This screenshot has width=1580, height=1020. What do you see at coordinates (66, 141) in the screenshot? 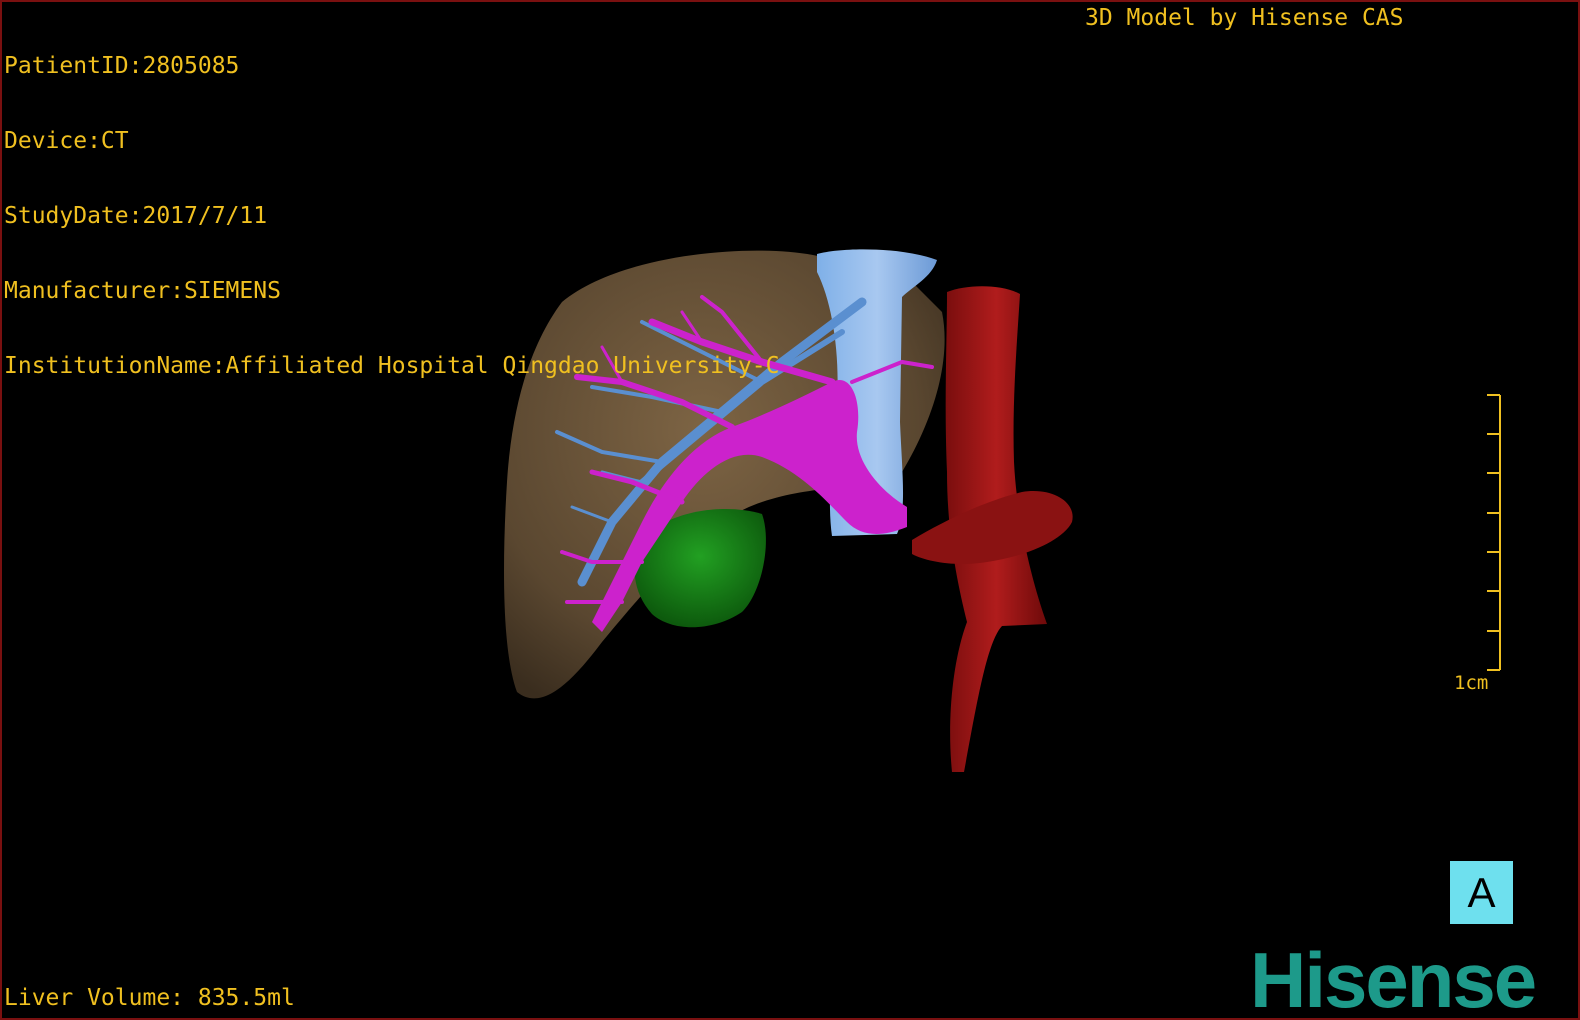
I see `device: Device:CT` at bounding box center [66, 141].